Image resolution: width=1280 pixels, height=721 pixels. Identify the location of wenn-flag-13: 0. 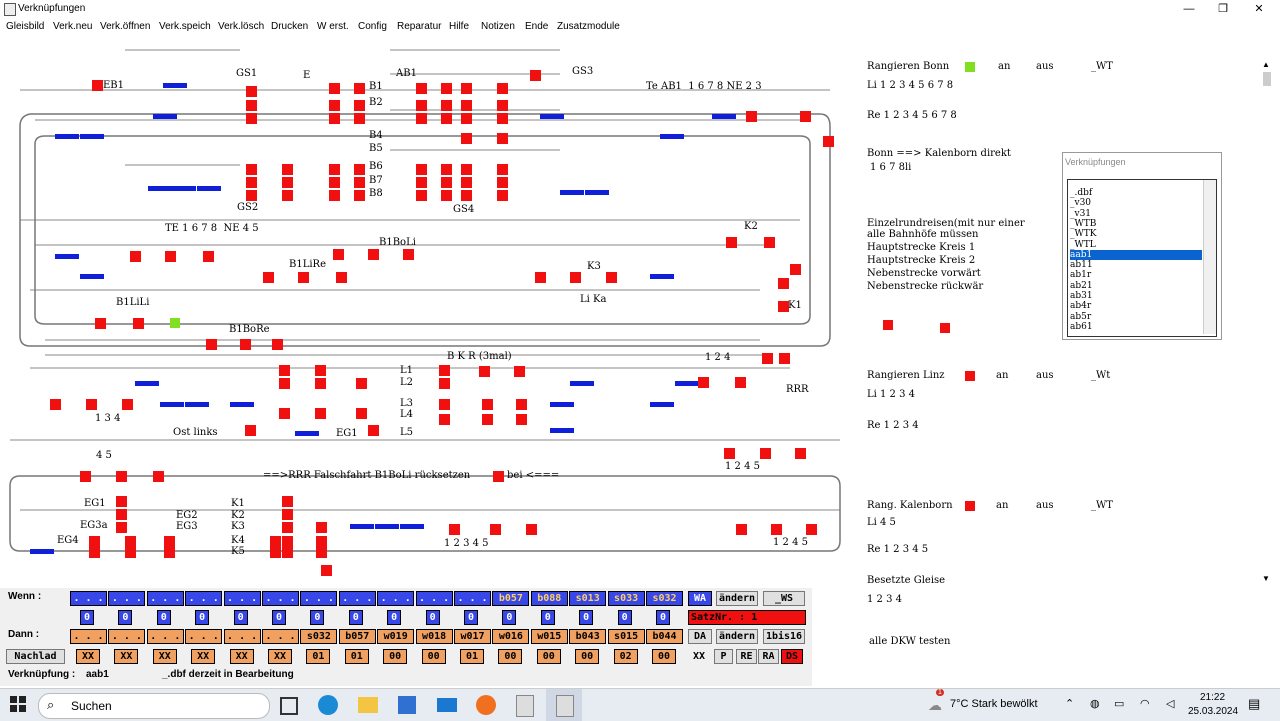
(586, 617).